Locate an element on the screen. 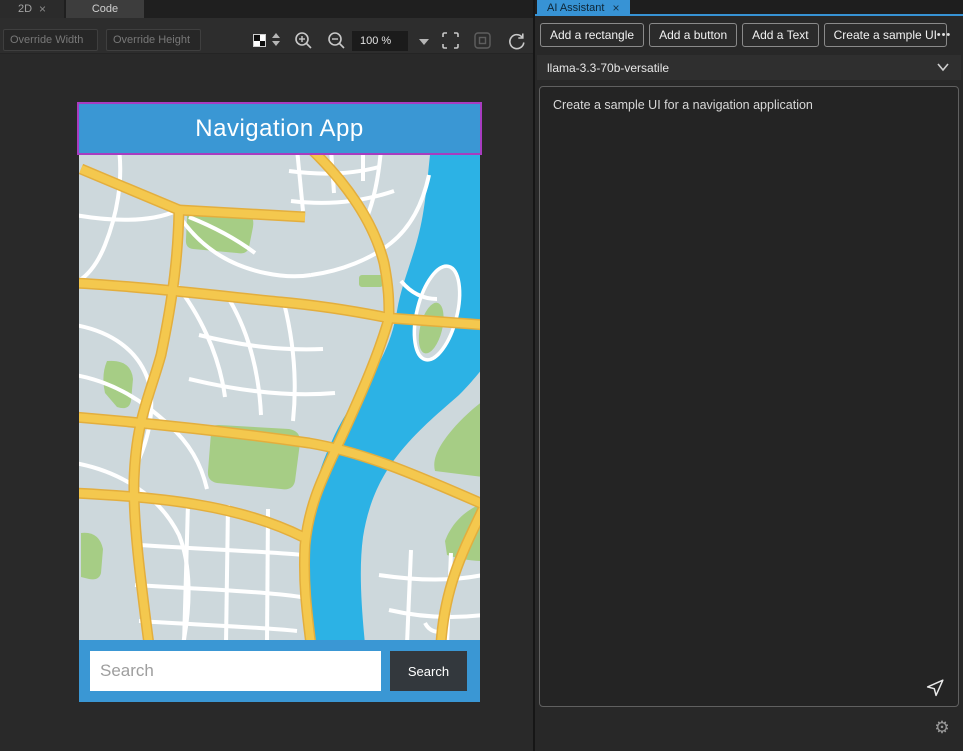 The width and height of the screenshot is (963, 751). zoom-in-icon is located at coordinates (303, 40).